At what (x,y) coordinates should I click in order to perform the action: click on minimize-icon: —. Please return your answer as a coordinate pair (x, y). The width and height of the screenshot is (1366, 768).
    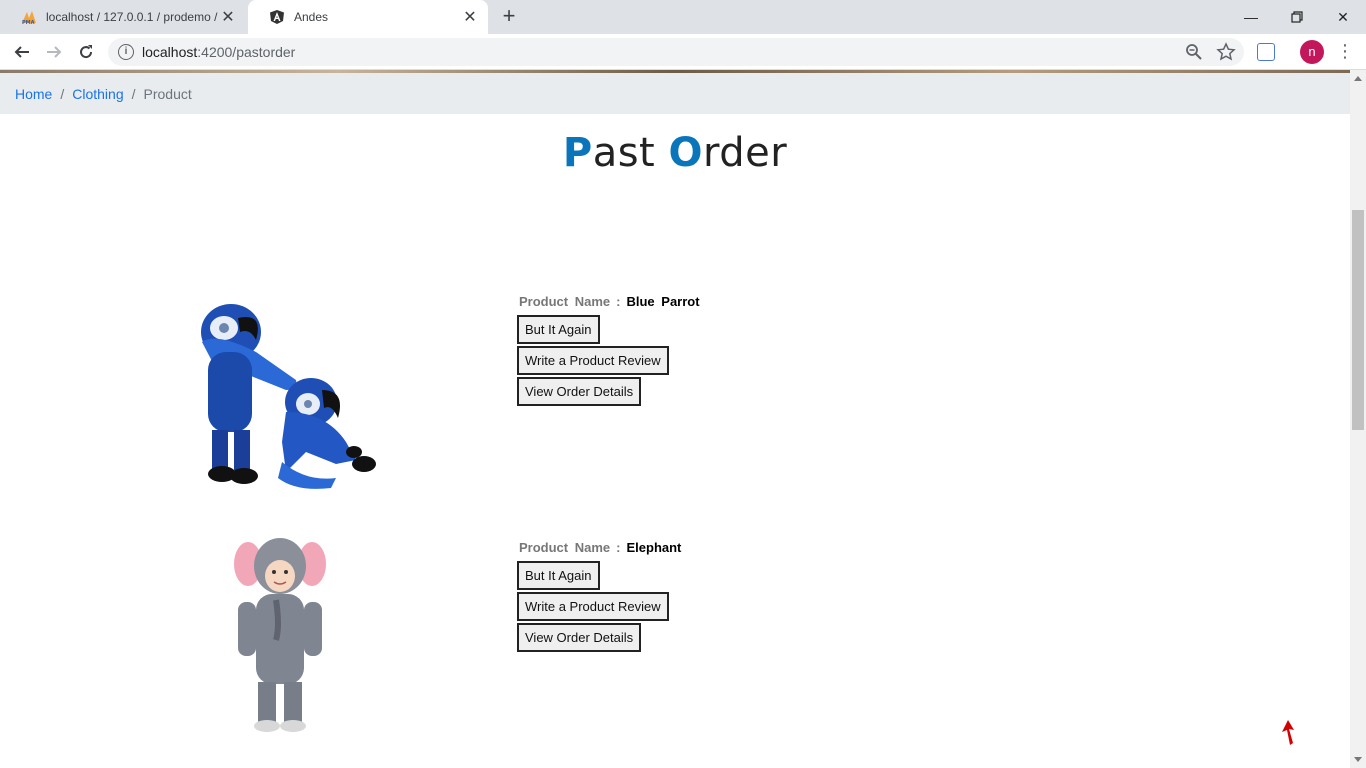
    Looking at the image, I should click on (1251, 17).